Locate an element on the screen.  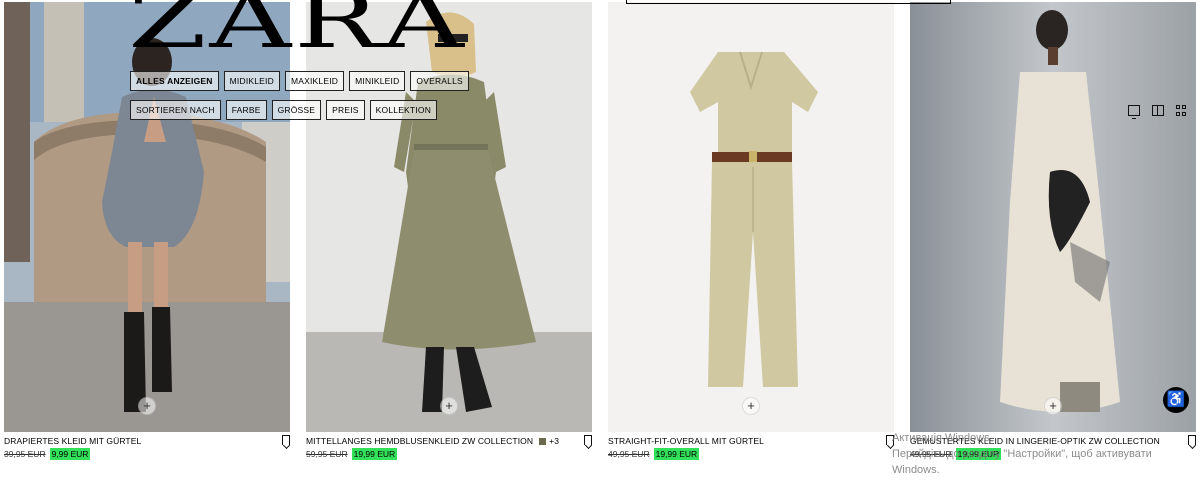
filter-overalls: OVERALLS is located at coordinates (439, 81).